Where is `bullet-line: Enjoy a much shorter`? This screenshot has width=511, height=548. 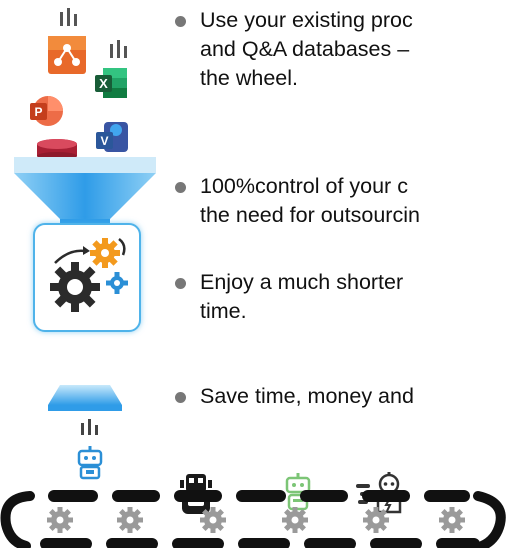 bullet-line: Enjoy a much shorter is located at coordinates (302, 282).